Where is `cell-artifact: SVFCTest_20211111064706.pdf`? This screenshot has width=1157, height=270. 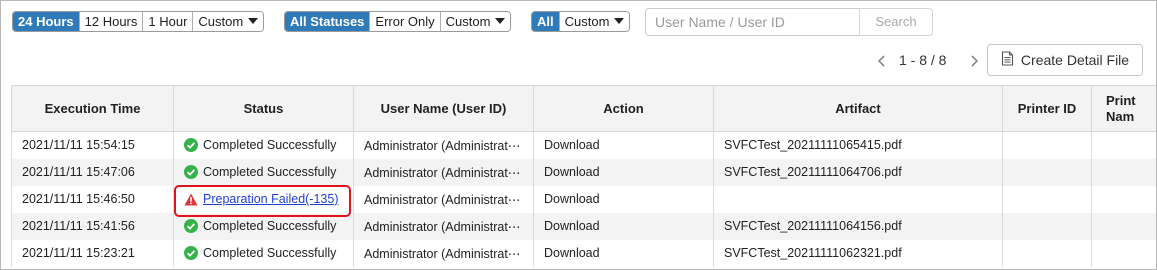 cell-artifact: SVFCTest_20211111064706.pdf is located at coordinates (858, 172).